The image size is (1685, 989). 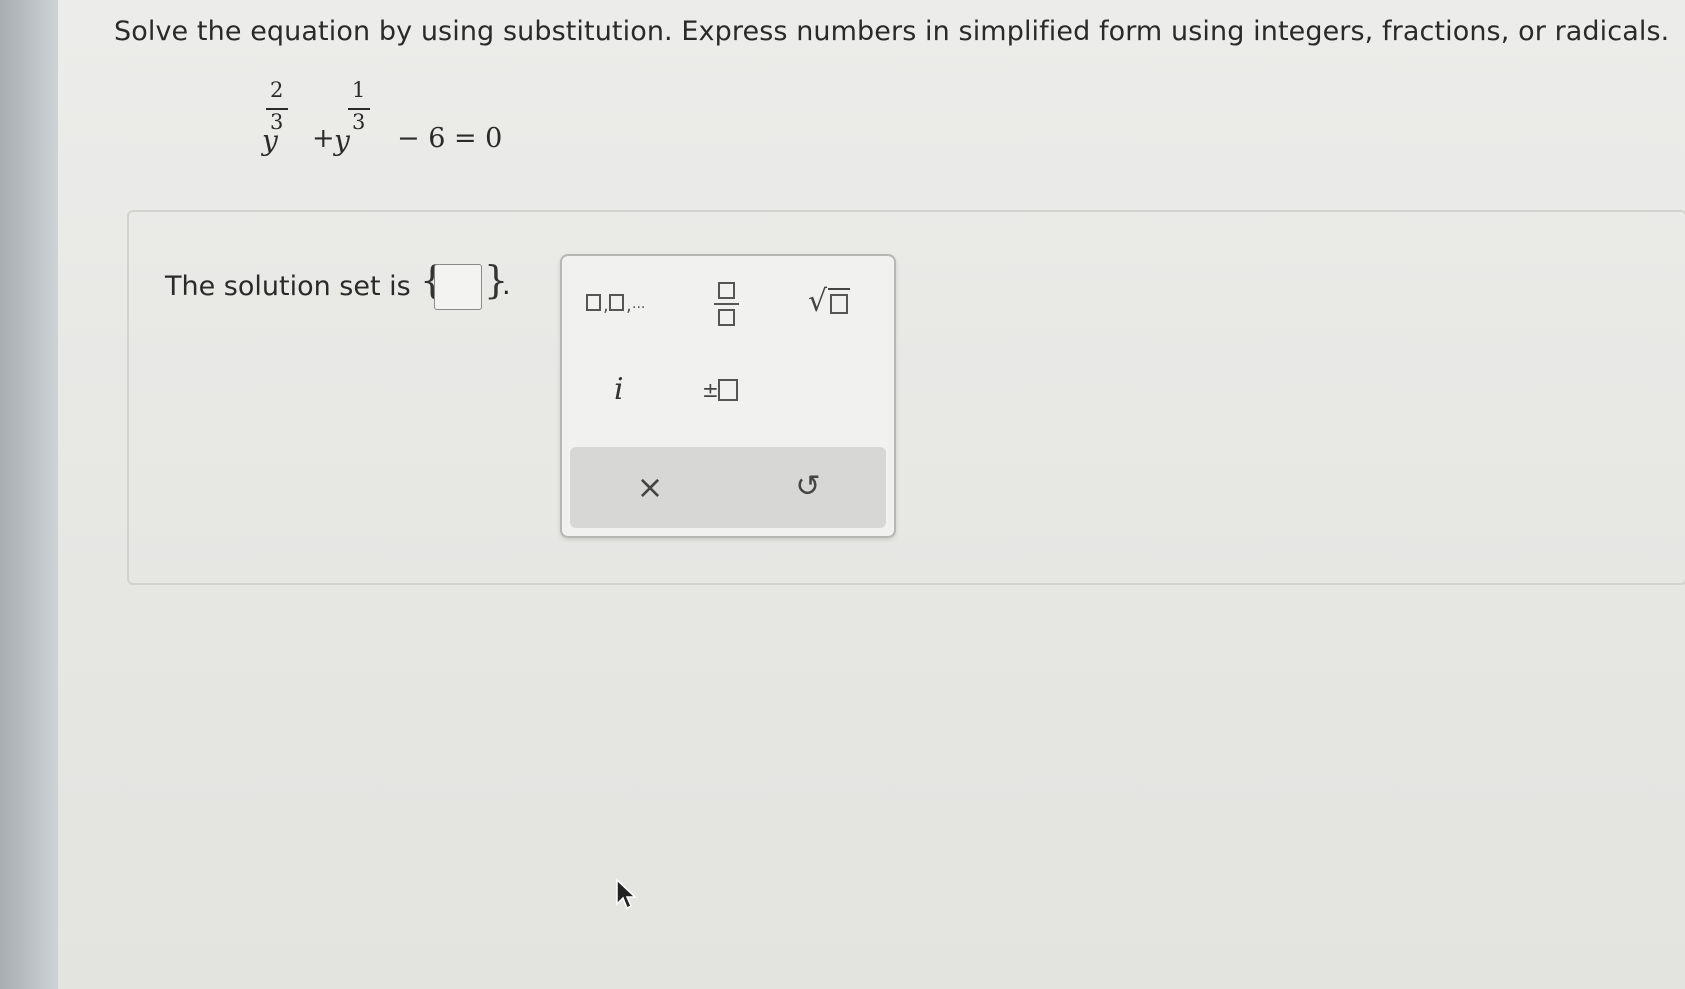 What do you see at coordinates (450, 138) in the screenshot?
I see `equation-rest: − 6 = 0` at bounding box center [450, 138].